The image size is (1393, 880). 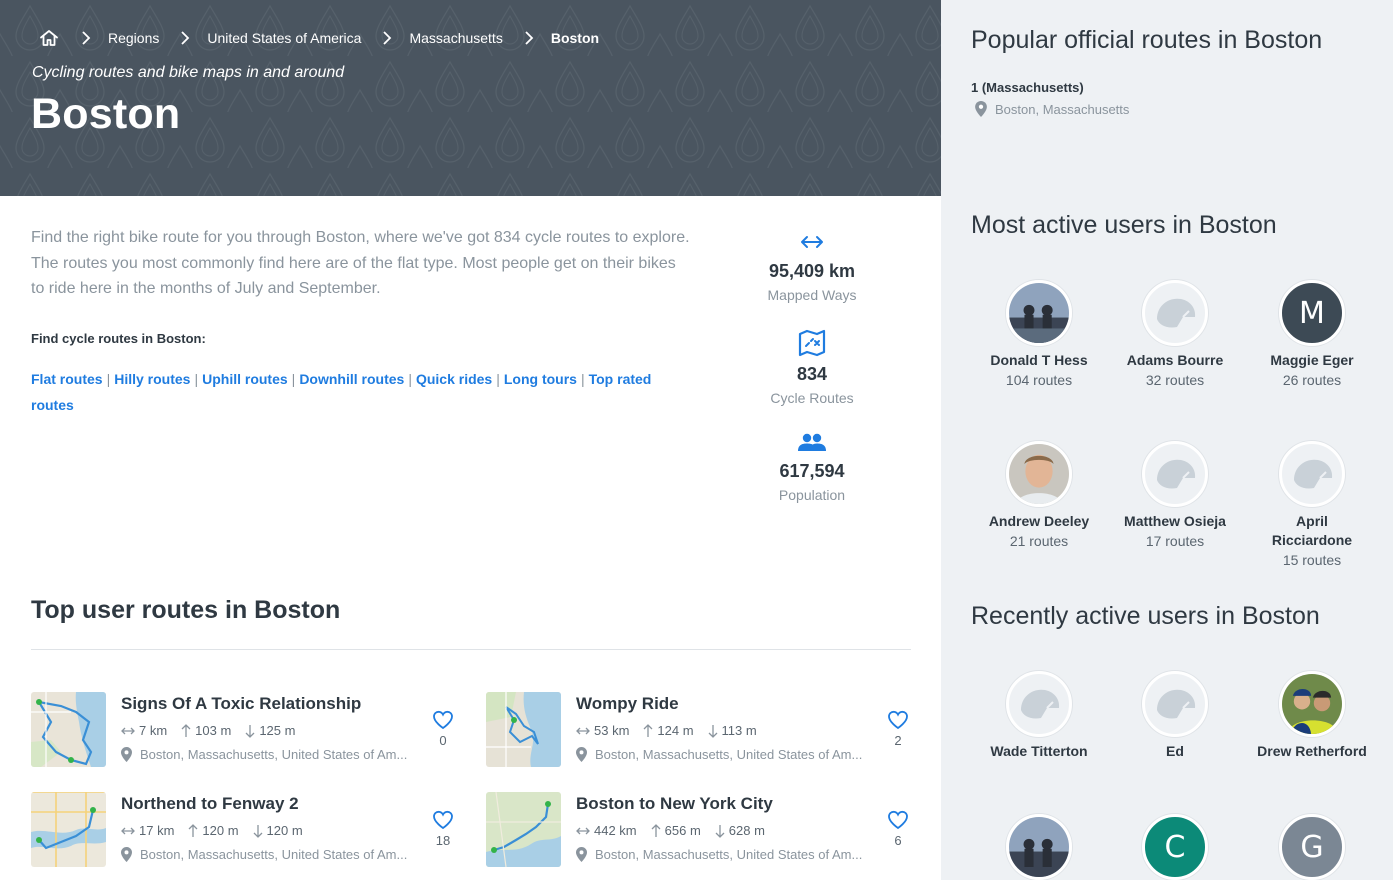 What do you see at coordinates (1147, 40) in the screenshot?
I see `popular-routes-heading: Popular official routes in Boston` at bounding box center [1147, 40].